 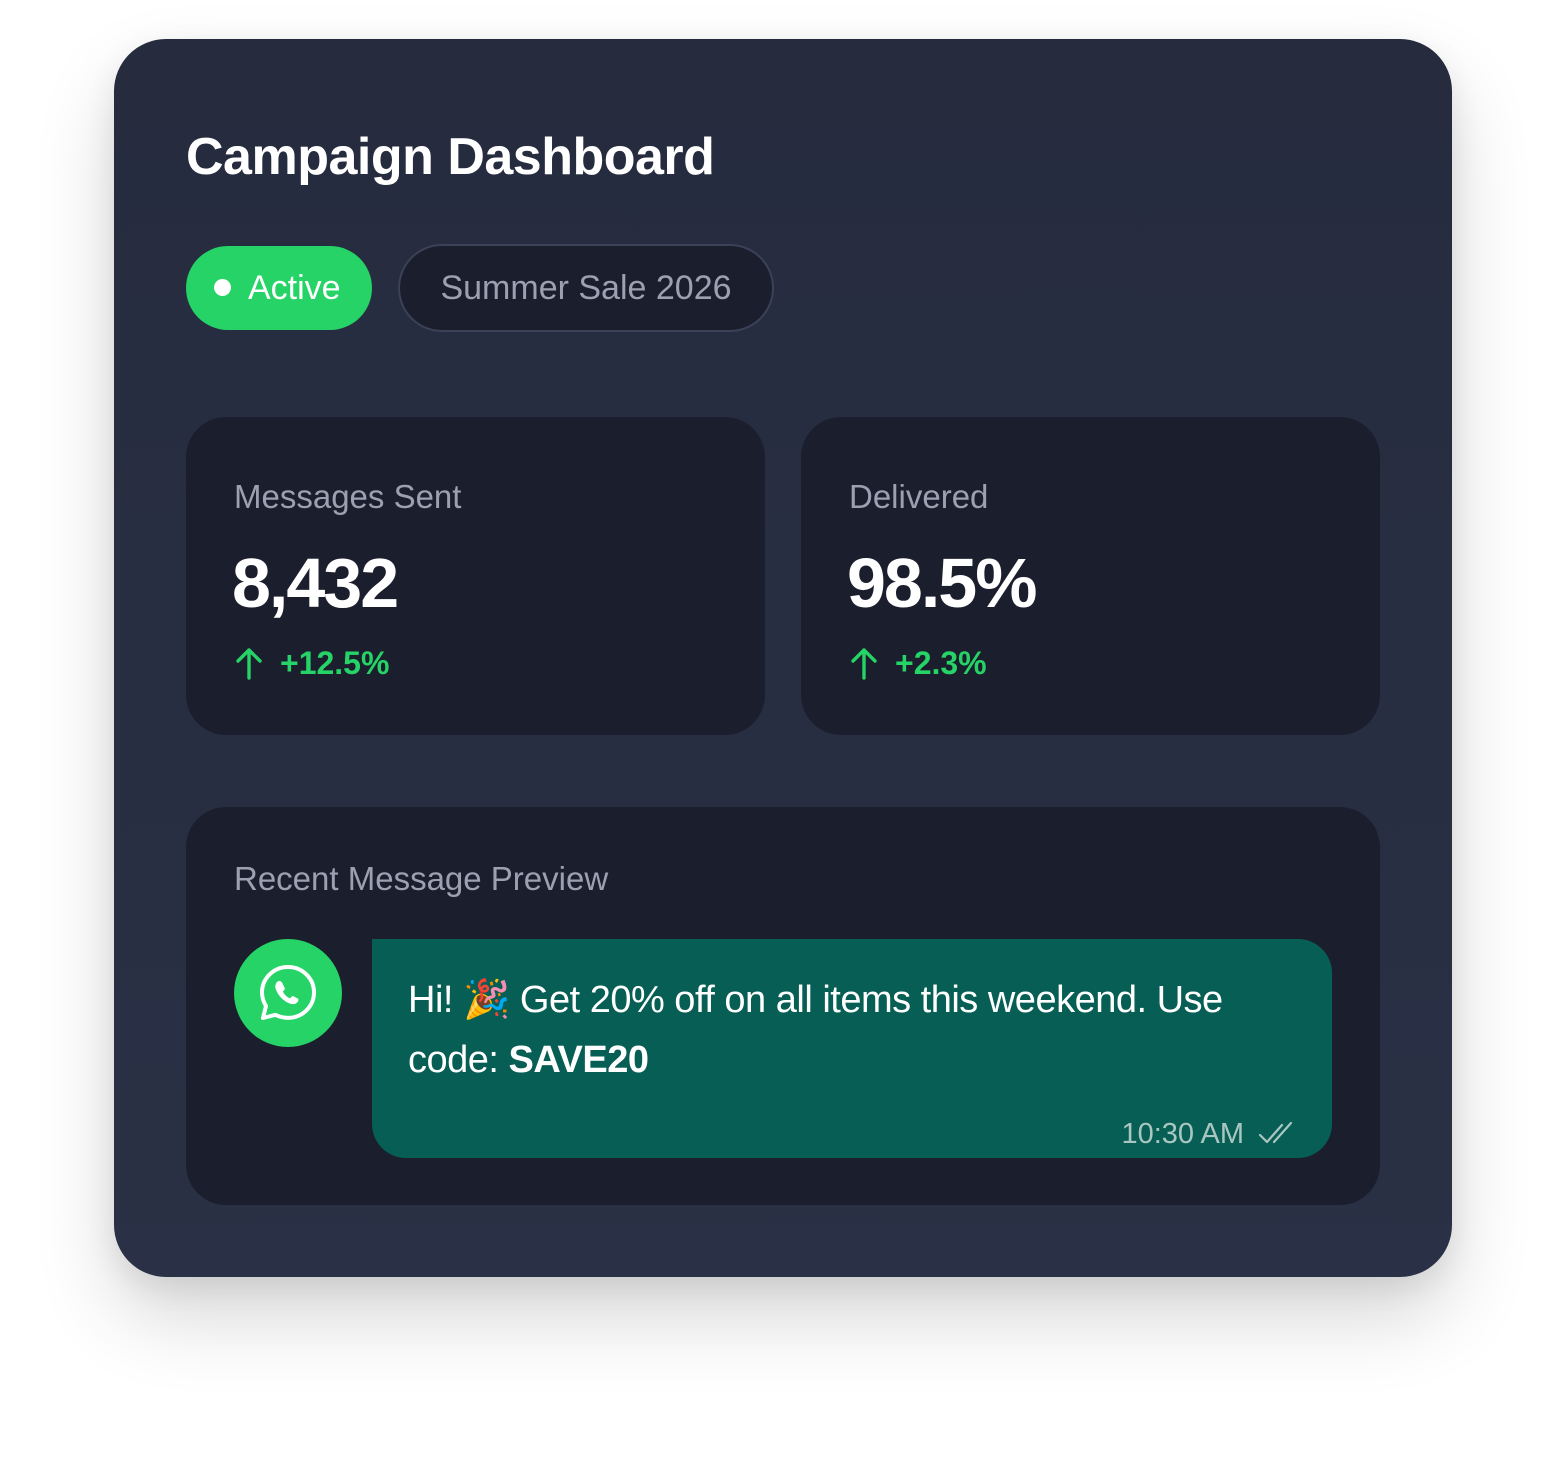 What do you see at coordinates (288, 993) in the screenshot?
I see `whatsapp-icon` at bounding box center [288, 993].